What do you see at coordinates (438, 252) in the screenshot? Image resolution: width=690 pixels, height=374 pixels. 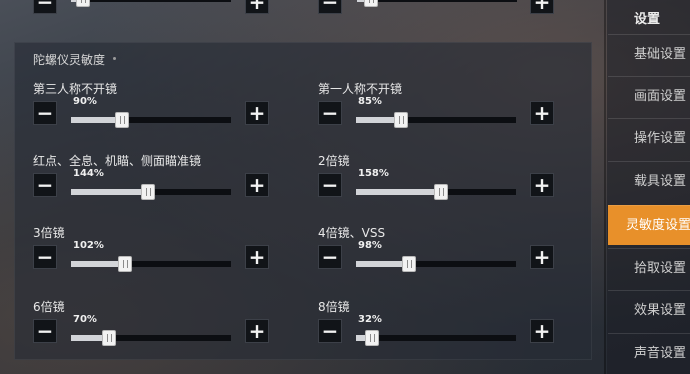 I see `setting-5: 4倍镜、VSS − 98% +` at bounding box center [438, 252].